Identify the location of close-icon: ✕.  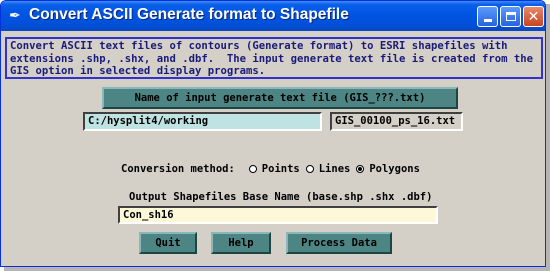
(533, 16).